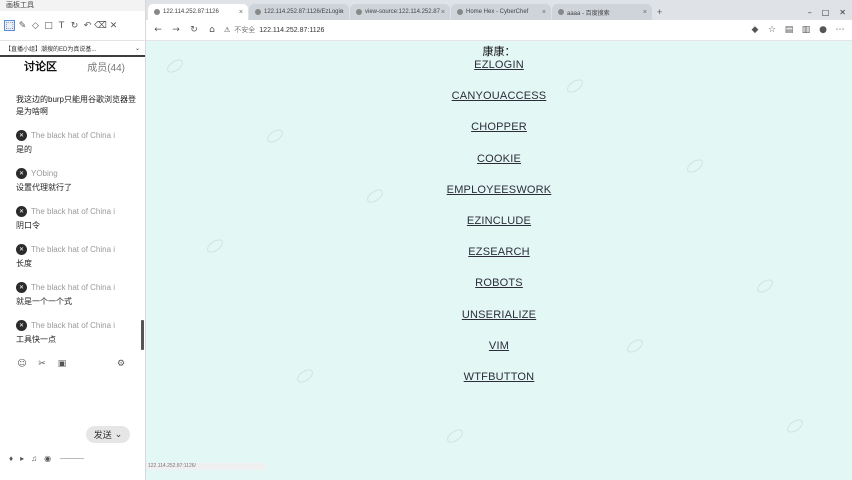 The height and width of the screenshot is (480, 852). What do you see at coordinates (840, 30) in the screenshot?
I see `menu-icon: ⋯` at bounding box center [840, 30].